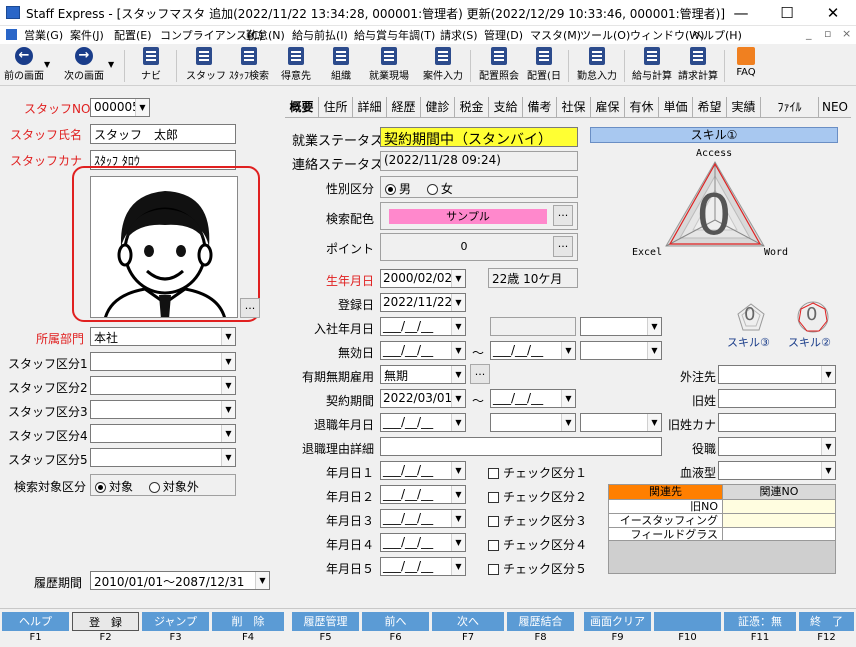  What do you see at coordinates (642, 107) in the screenshot?
I see `tab-paid-leave: 有休` at bounding box center [642, 107].